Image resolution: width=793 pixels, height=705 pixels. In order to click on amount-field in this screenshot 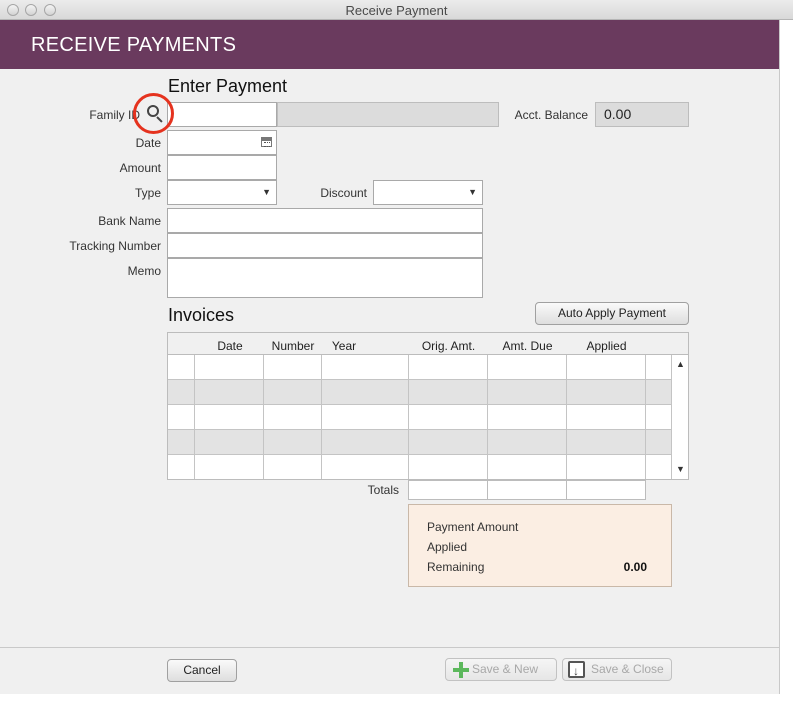, I will do `click(222, 167)`.